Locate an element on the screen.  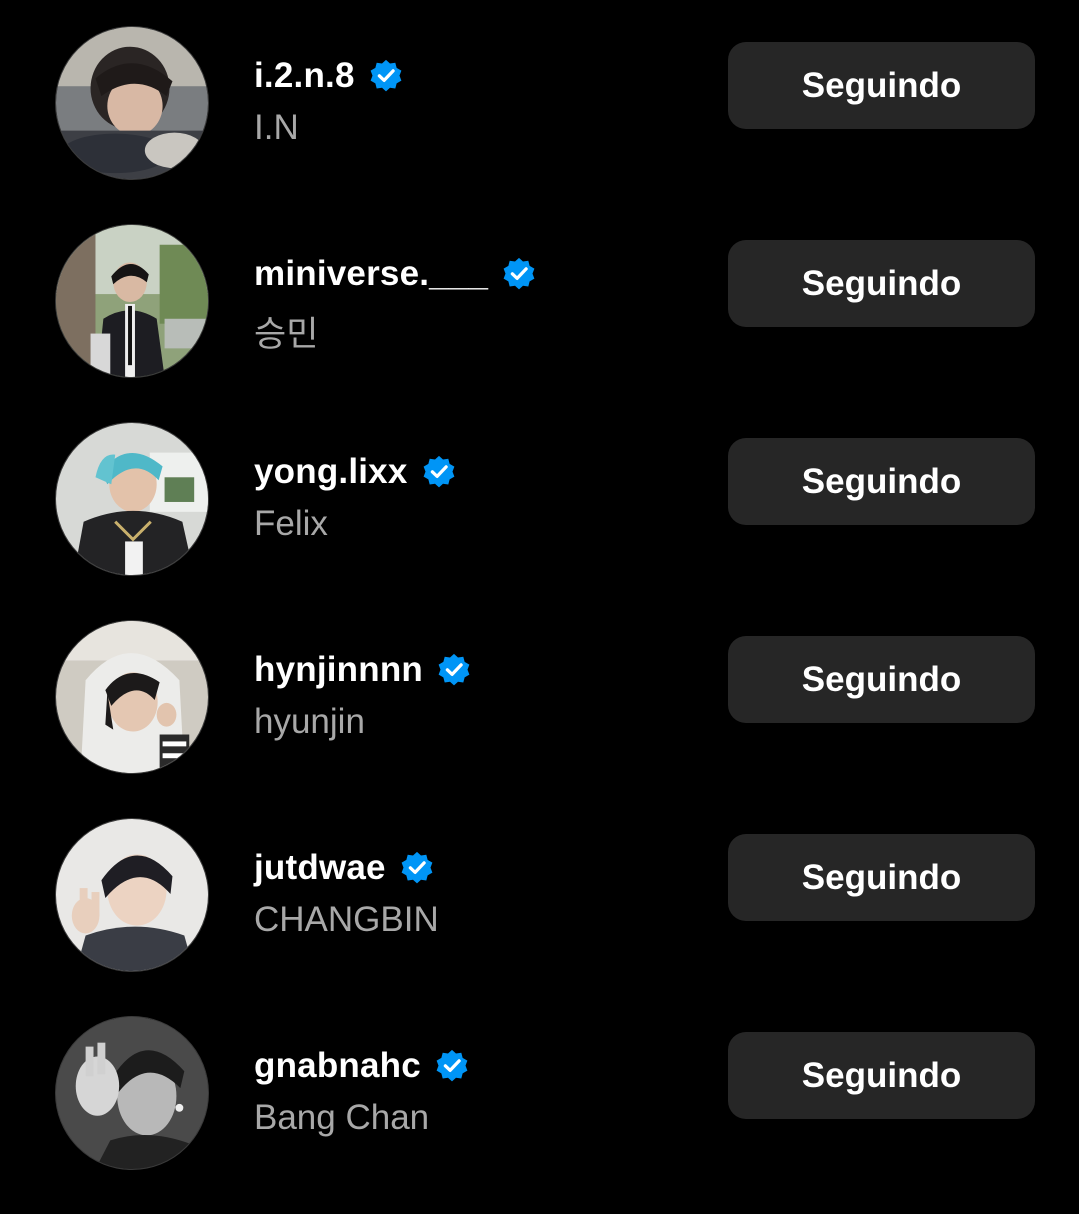
username-row: i.2.n.8 is located at coordinates (329, 76).